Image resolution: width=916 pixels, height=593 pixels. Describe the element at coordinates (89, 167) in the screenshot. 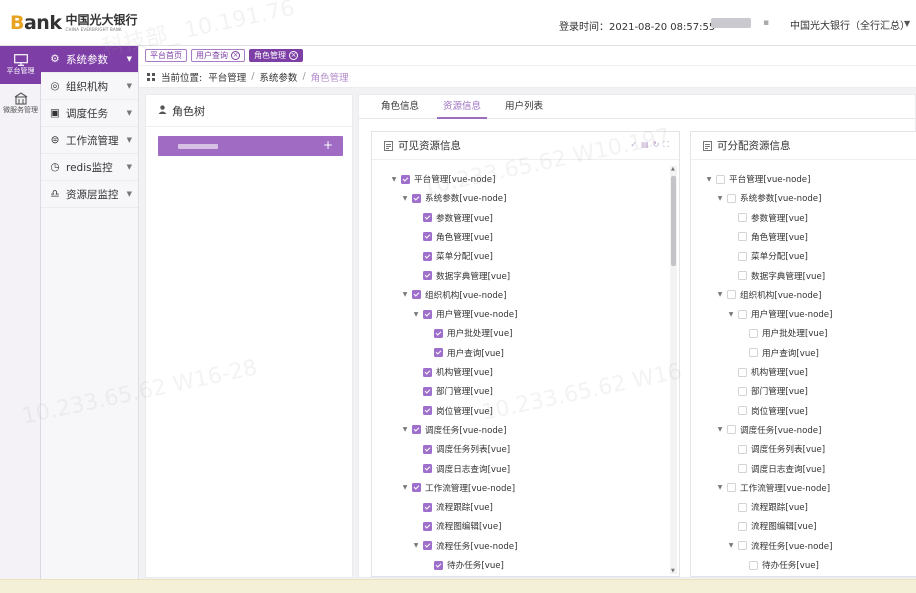

I see `sidebar-item: ◷ redis监控 ▼` at that location.